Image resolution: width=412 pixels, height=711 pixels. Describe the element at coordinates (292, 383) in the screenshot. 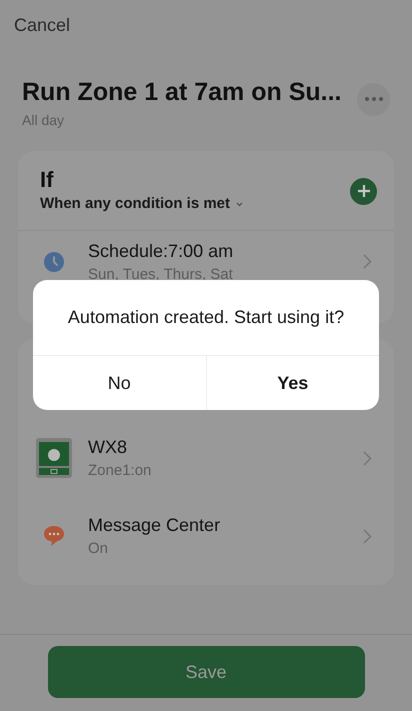

I see `dialog-button: Yes` at that location.